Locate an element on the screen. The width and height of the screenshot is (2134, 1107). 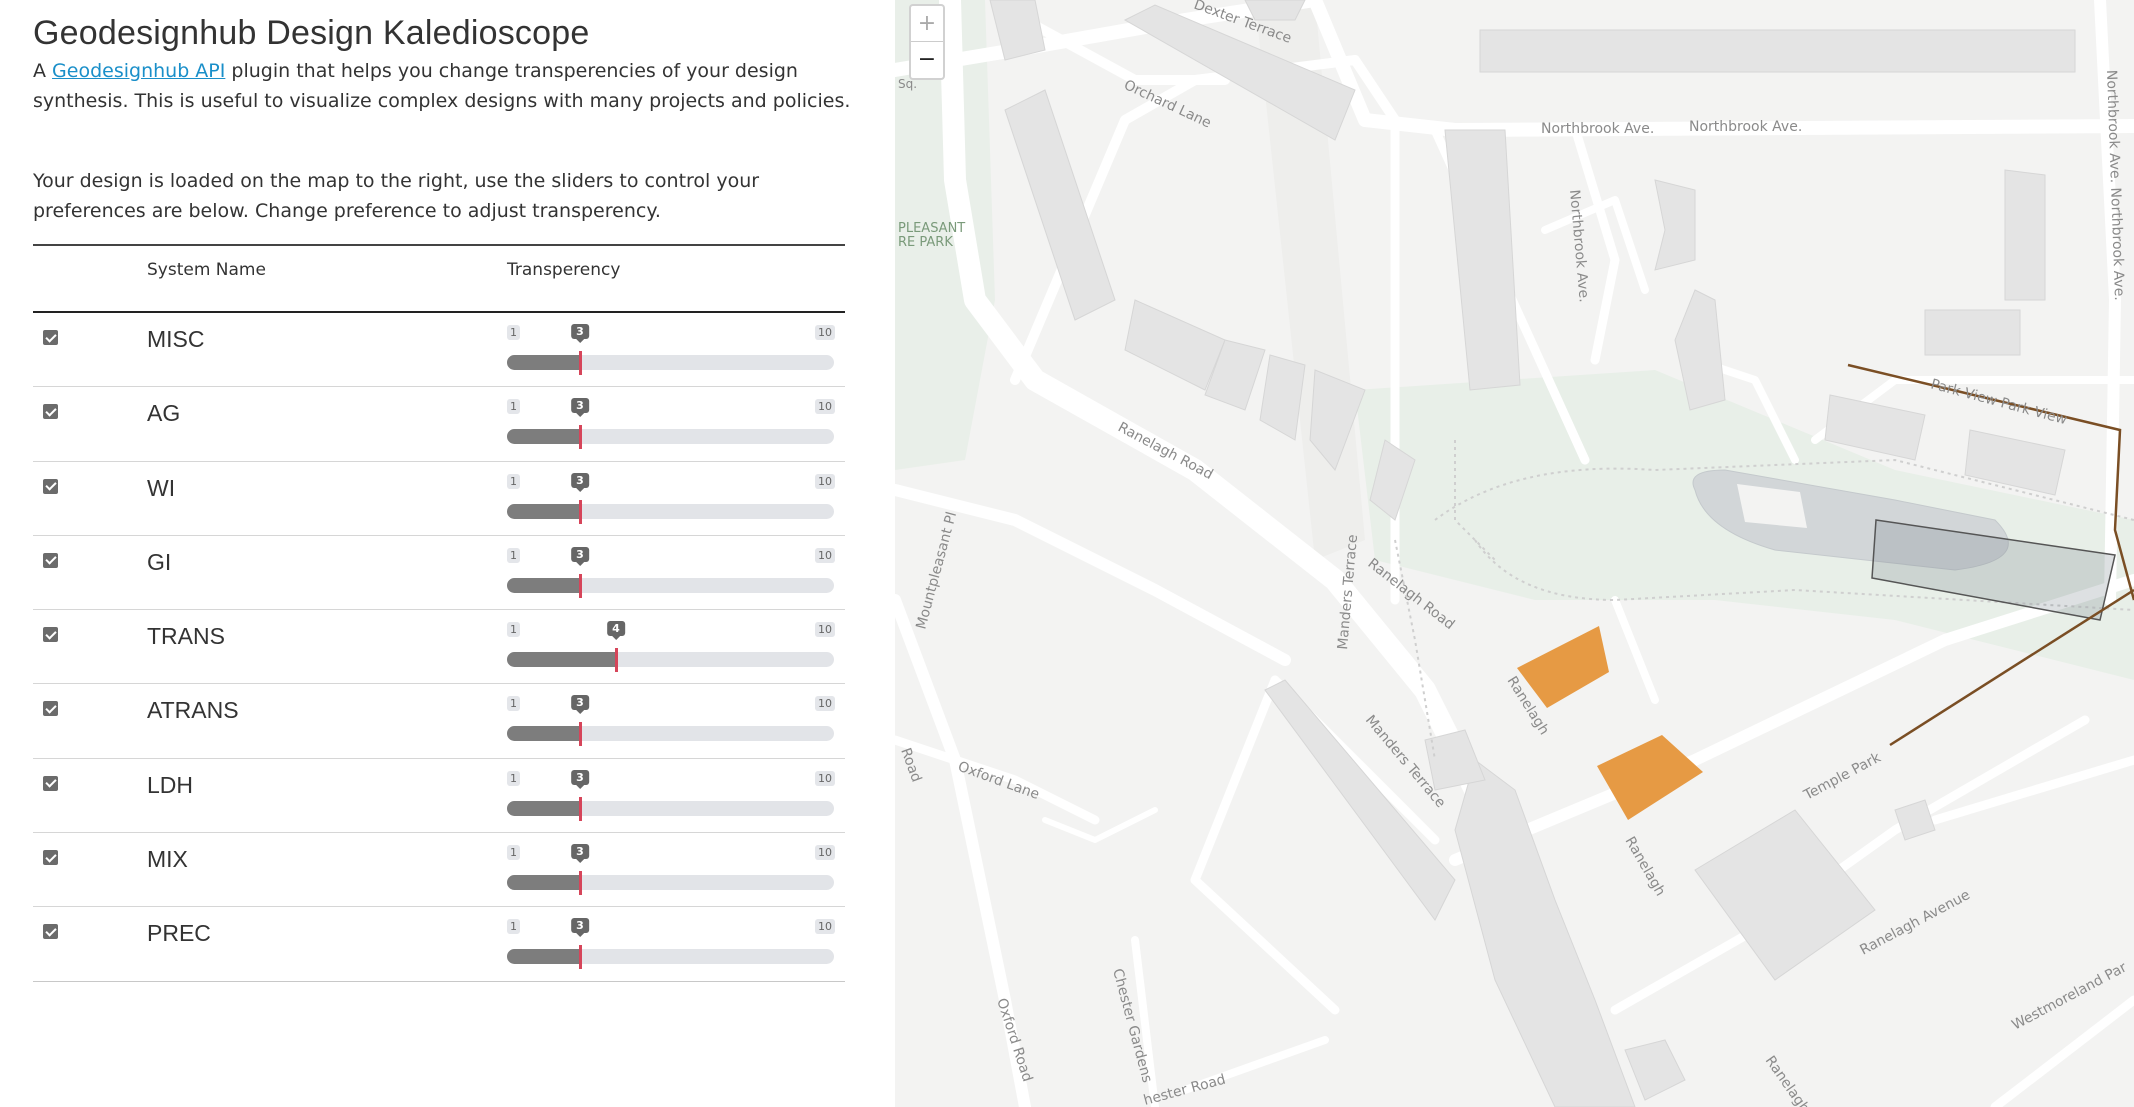
map-label: RE PARK is located at coordinates (925, 242).